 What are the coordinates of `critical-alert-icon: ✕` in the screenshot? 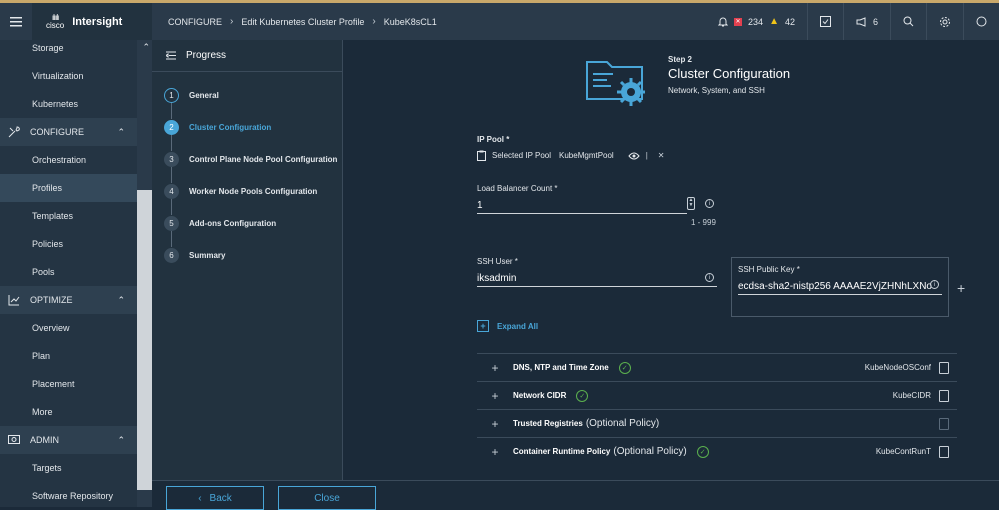 It's located at (738, 21).